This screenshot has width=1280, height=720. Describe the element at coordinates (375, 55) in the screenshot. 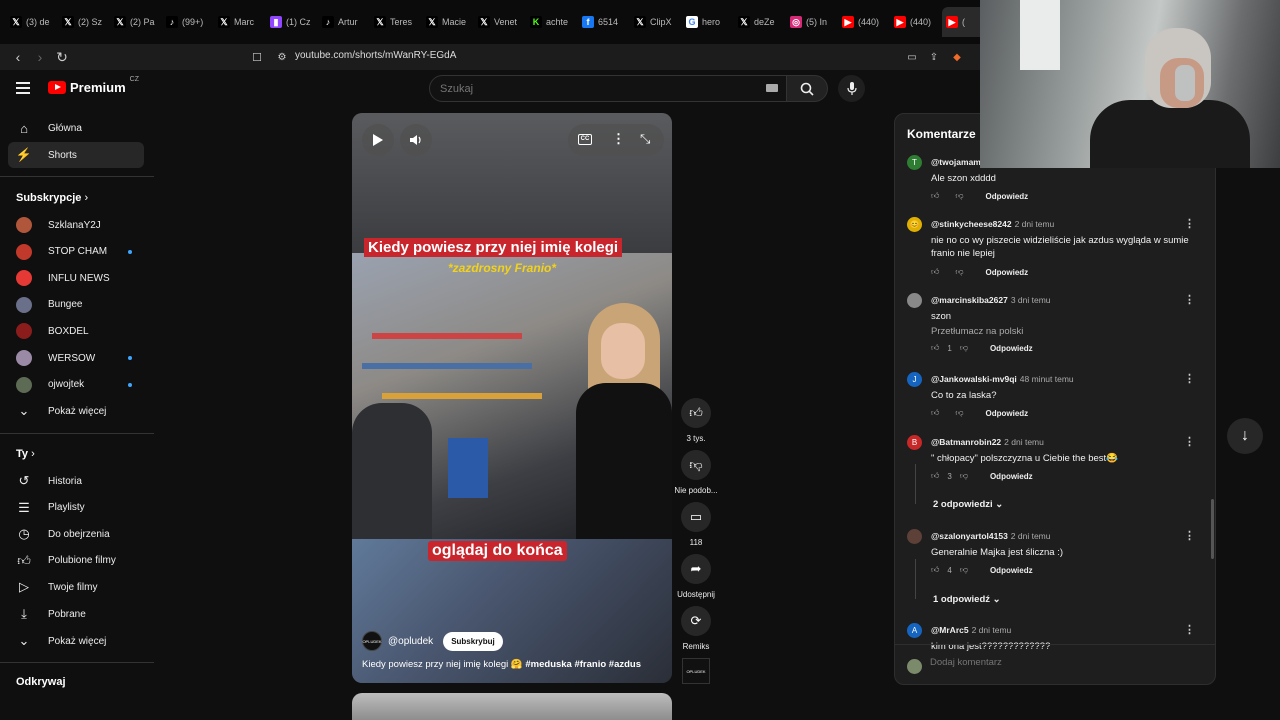

I see `url-field: youtube.com/shorts/mWanRY-EGdA` at that location.